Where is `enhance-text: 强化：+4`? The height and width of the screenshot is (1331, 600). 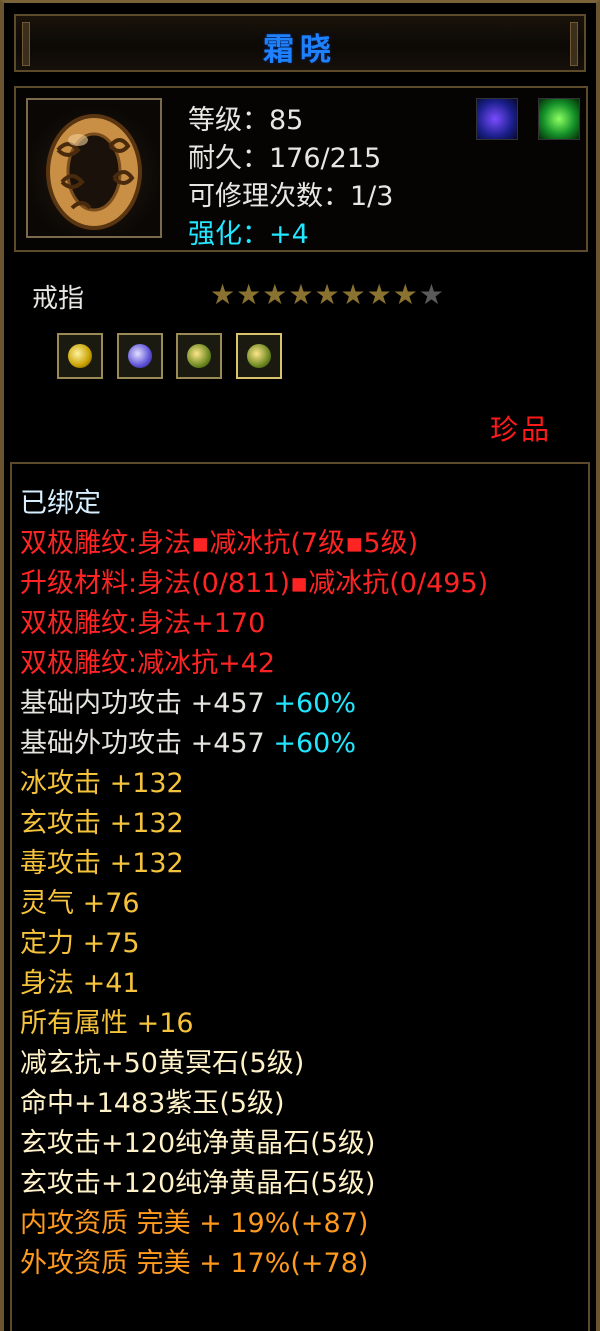 enhance-text: 强化：+4 is located at coordinates (248, 234).